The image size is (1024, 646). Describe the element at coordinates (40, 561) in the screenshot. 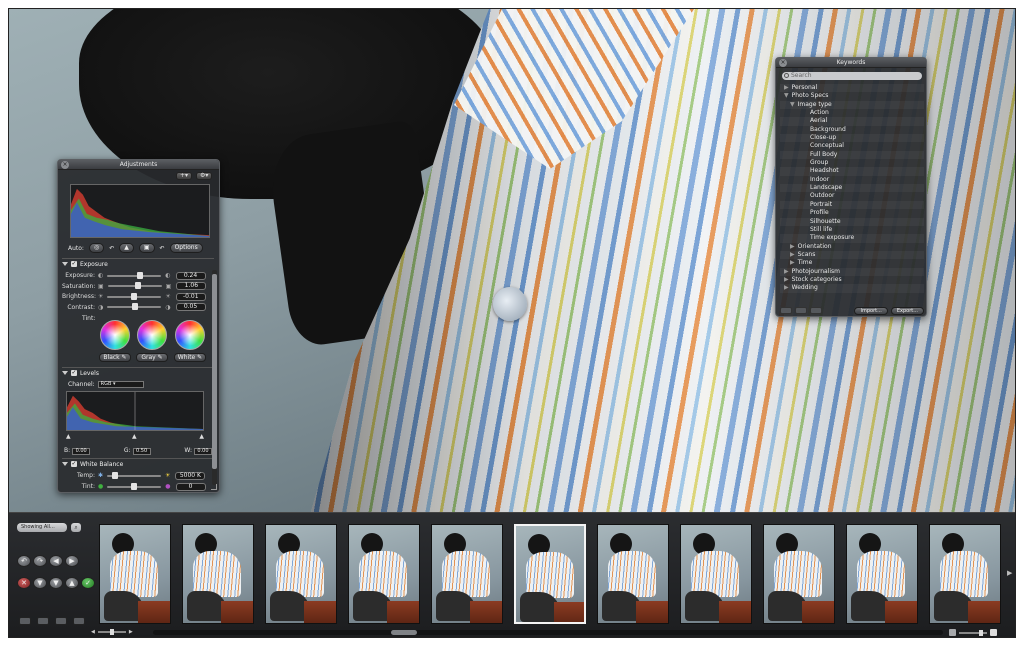

I see `rotate-right-icon: ↷` at that location.